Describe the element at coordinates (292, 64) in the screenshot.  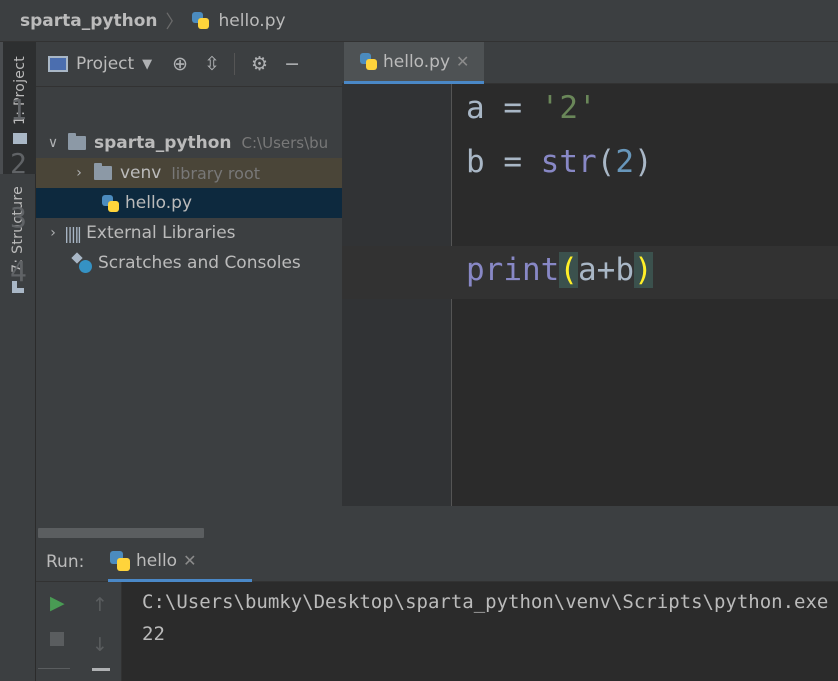
I see `minimize-icon: −` at that location.